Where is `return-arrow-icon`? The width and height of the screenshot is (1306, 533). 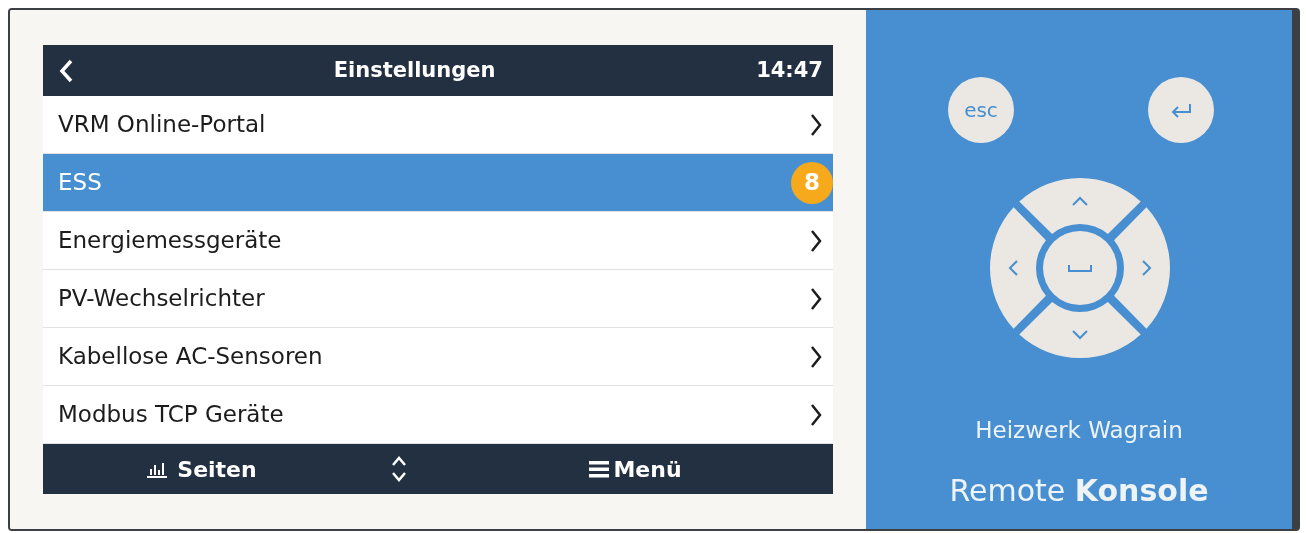 return-arrow-icon is located at coordinates (1181, 110).